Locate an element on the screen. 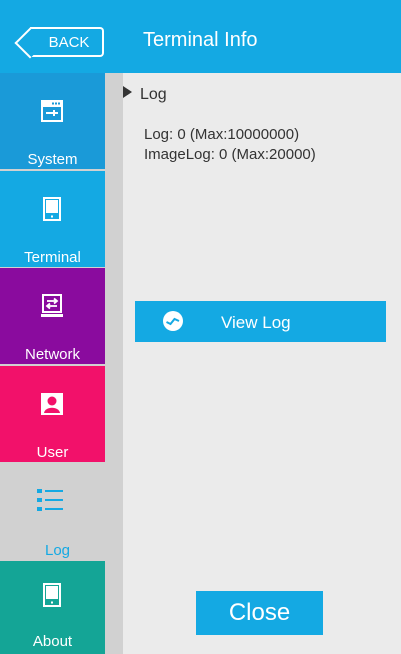  log-list-icon is located at coordinates (50, 500).